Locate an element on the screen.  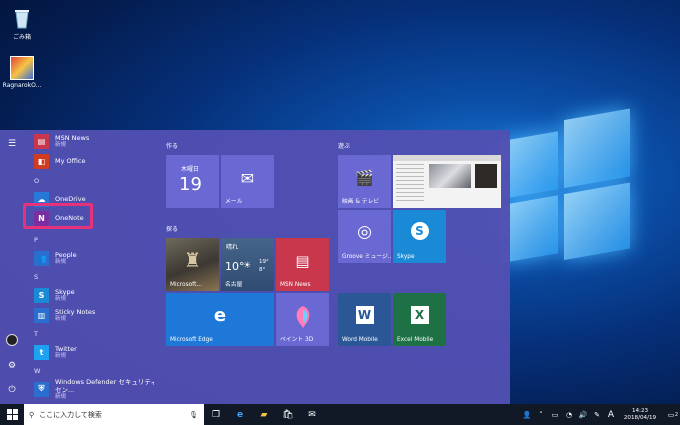
preview-image is located at coordinates (450, 176).